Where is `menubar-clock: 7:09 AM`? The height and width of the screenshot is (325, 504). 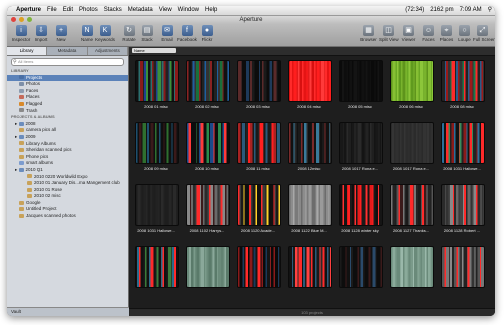 menubar-clock: 7:09 AM is located at coordinates (471, 10).